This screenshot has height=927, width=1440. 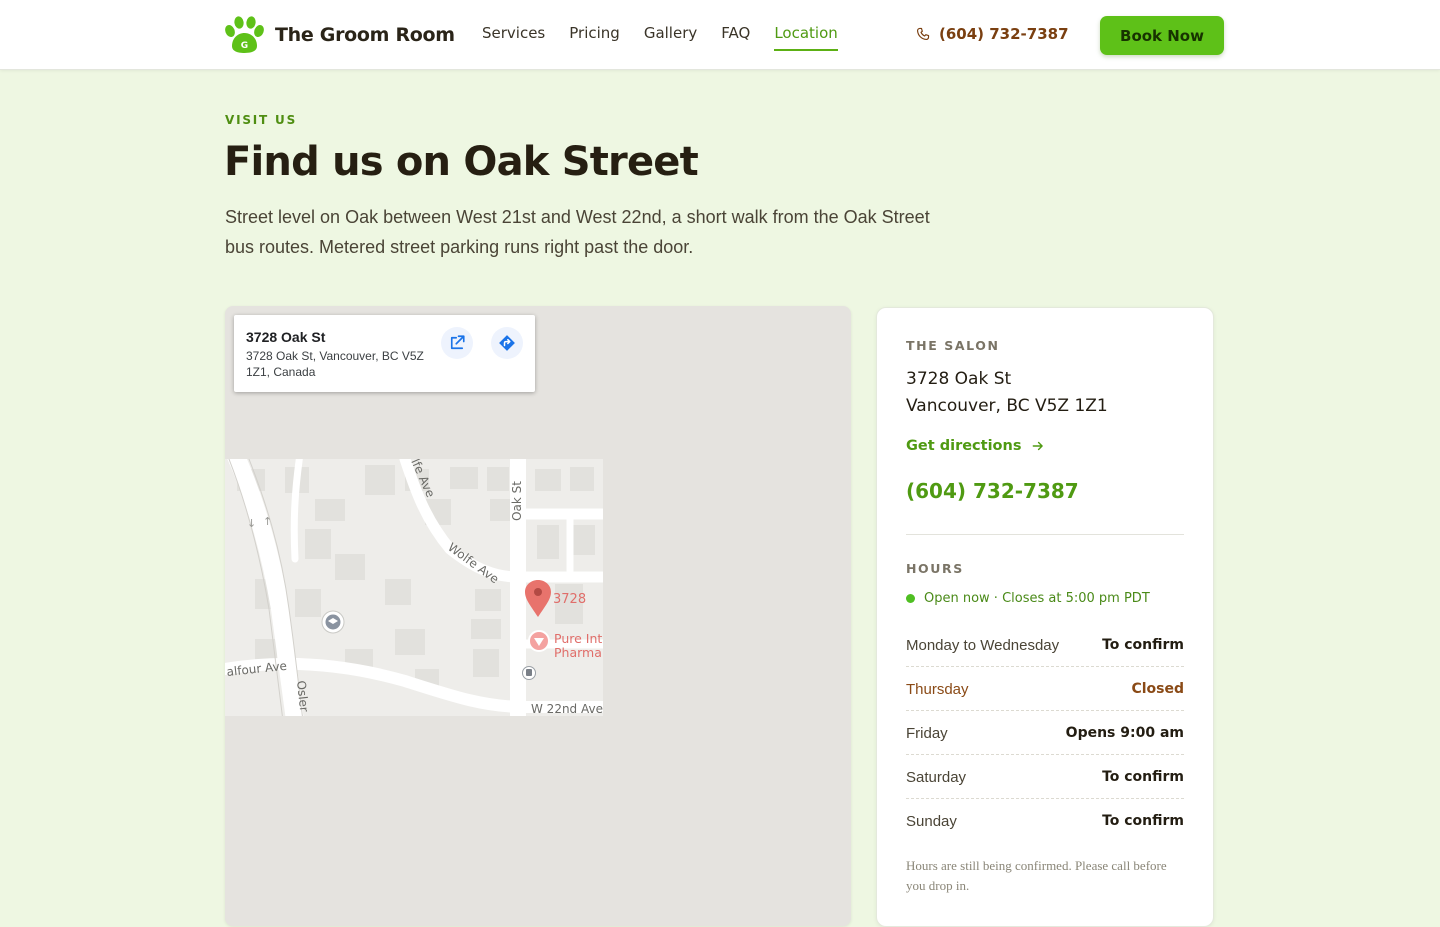 I want to click on salon-section-label: THE SALON, so click(x=953, y=345).